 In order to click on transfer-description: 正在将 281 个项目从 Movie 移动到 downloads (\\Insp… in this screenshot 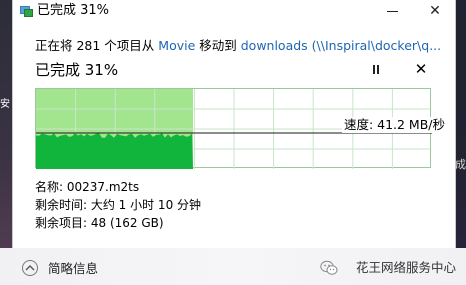, I will do `click(245, 46)`.